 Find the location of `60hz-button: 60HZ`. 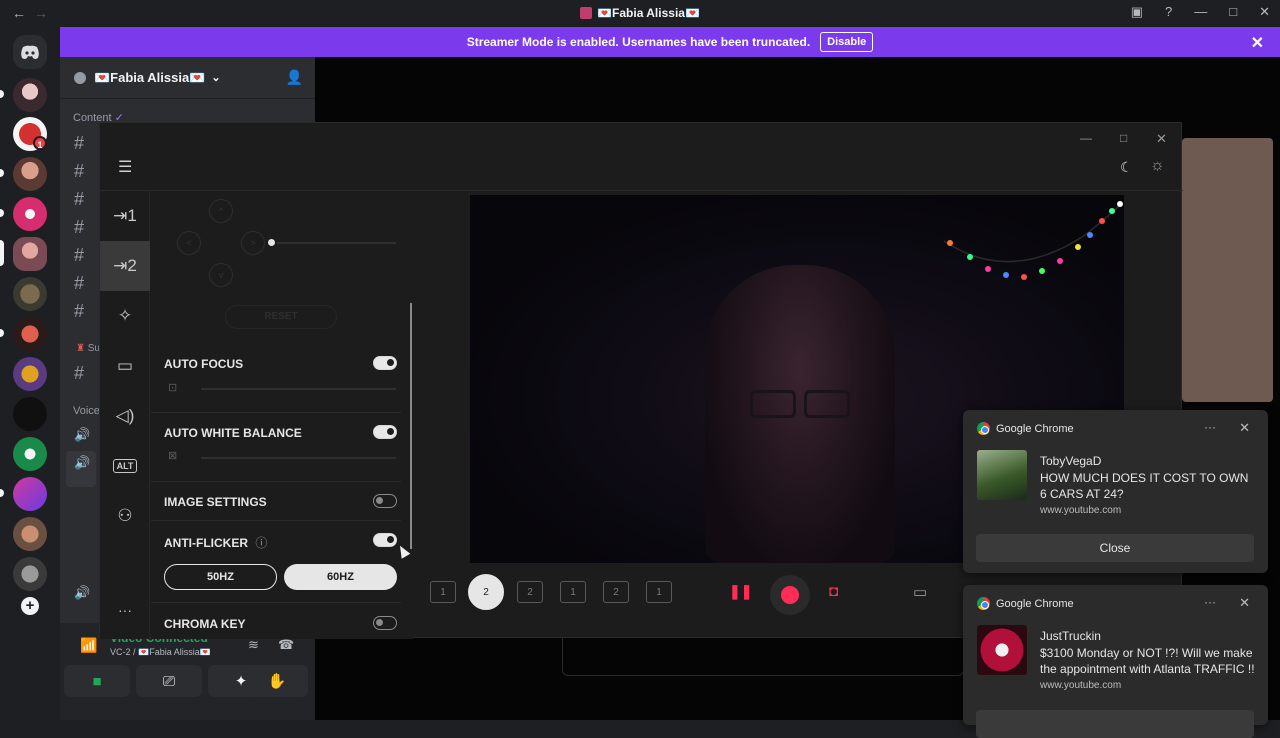

60hz-button: 60HZ is located at coordinates (340, 577).